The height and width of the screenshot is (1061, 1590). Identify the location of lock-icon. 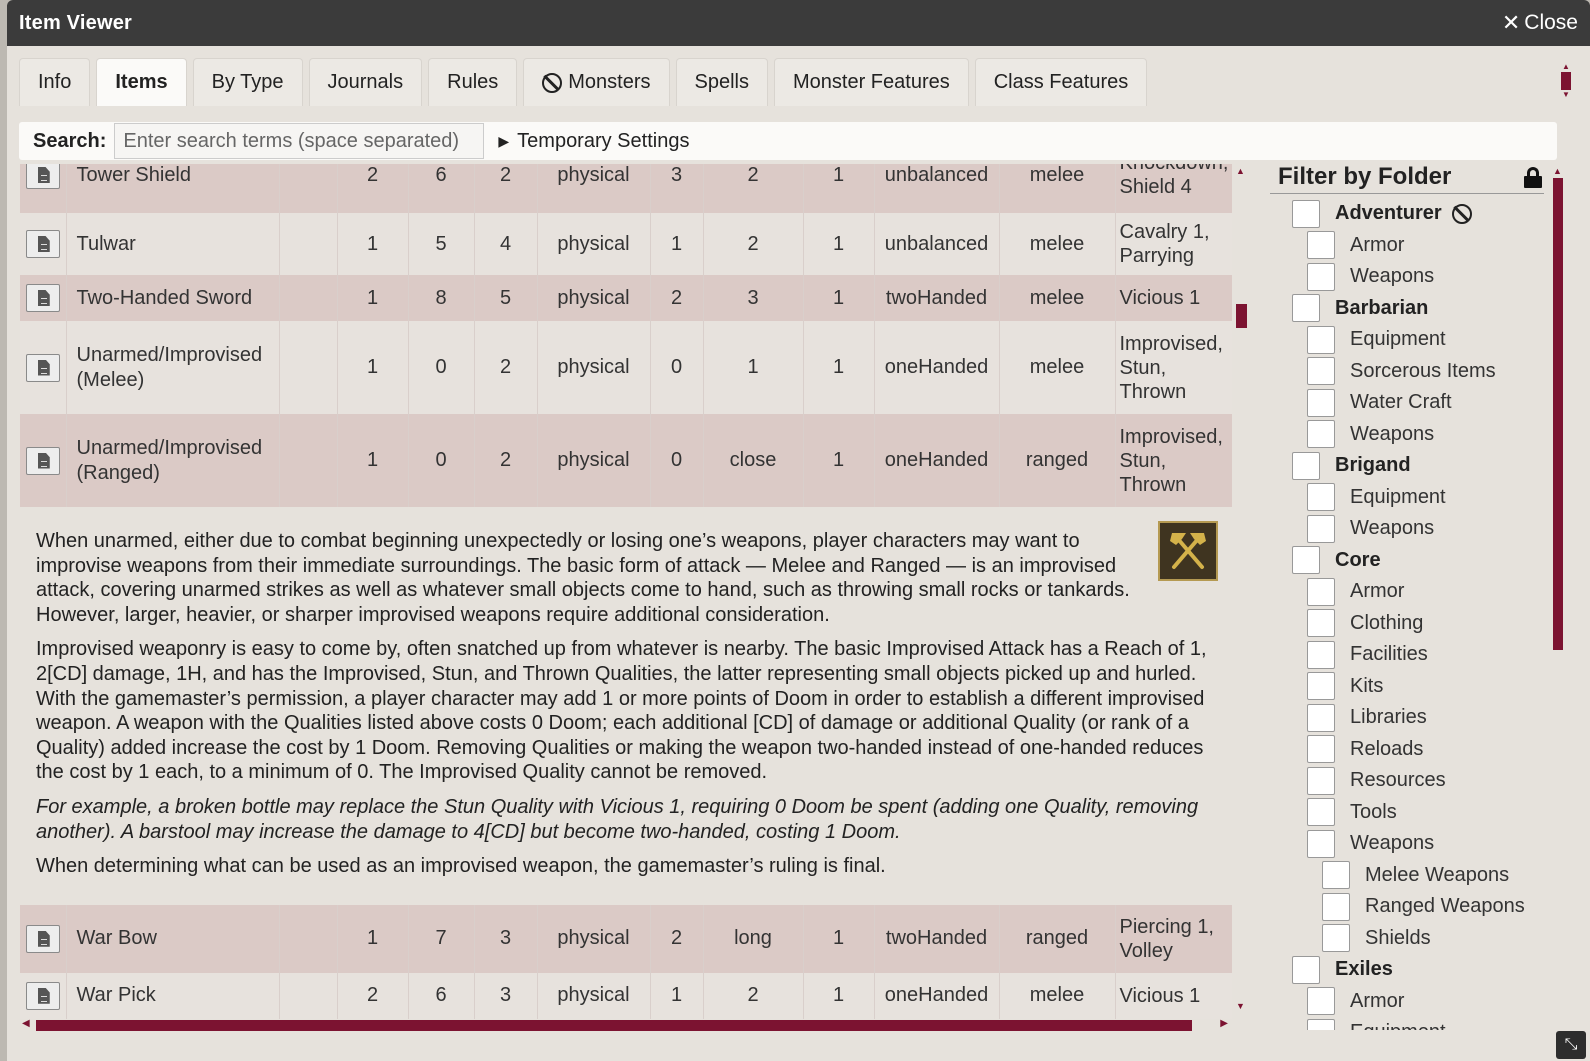
(1533, 177).